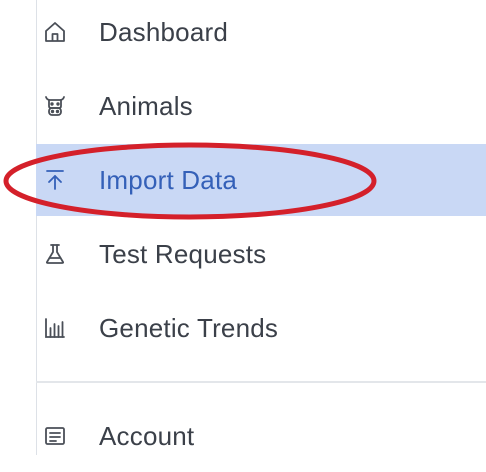 The image size is (486, 472). Describe the element at coordinates (163, 31) in the screenshot. I see `sidebar-item-label: Dashboard` at that location.